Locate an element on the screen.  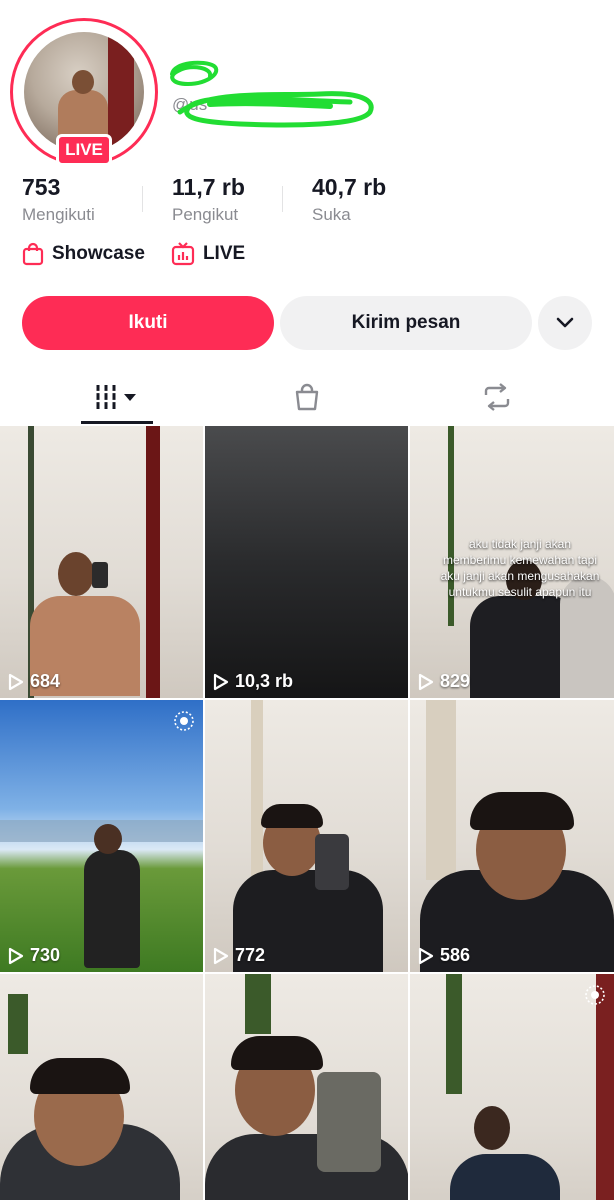
video-thumbnail: 684 is located at coordinates (101, 562).